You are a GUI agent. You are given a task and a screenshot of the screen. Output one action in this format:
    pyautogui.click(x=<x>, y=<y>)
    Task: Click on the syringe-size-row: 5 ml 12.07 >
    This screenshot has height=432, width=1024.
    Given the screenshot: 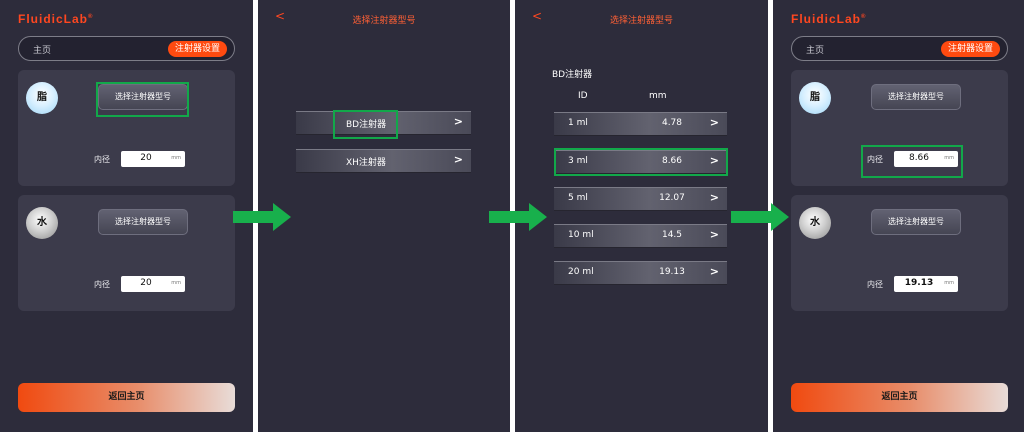 What is the action you would take?
    pyautogui.click(x=640, y=199)
    